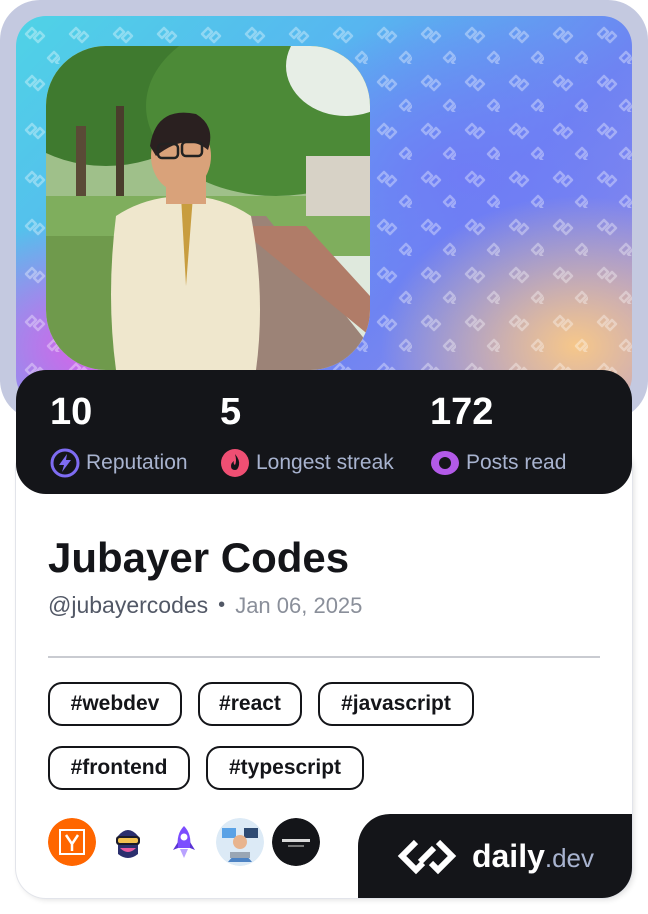 The width and height of the screenshot is (648, 914). I want to click on source-rocket, so click(184, 842).